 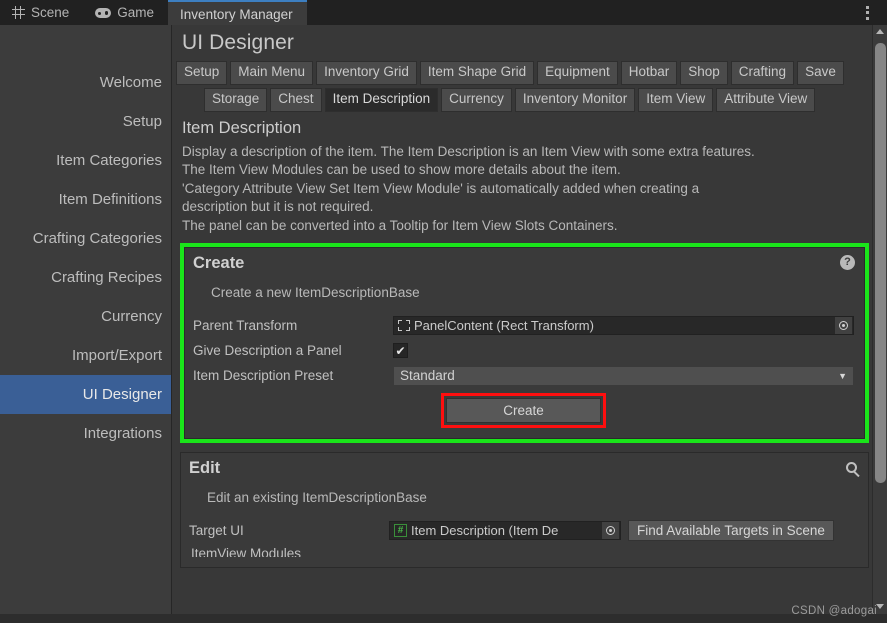 I want to click on tab-label: Shop, so click(x=704, y=71).